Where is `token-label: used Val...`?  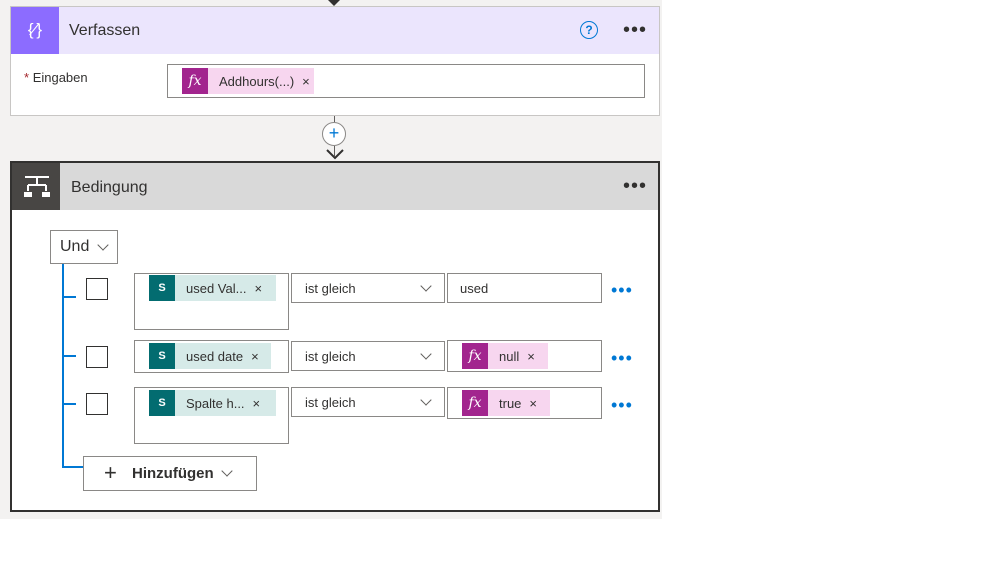 token-label: used Val... is located at coordinates (216, 288).